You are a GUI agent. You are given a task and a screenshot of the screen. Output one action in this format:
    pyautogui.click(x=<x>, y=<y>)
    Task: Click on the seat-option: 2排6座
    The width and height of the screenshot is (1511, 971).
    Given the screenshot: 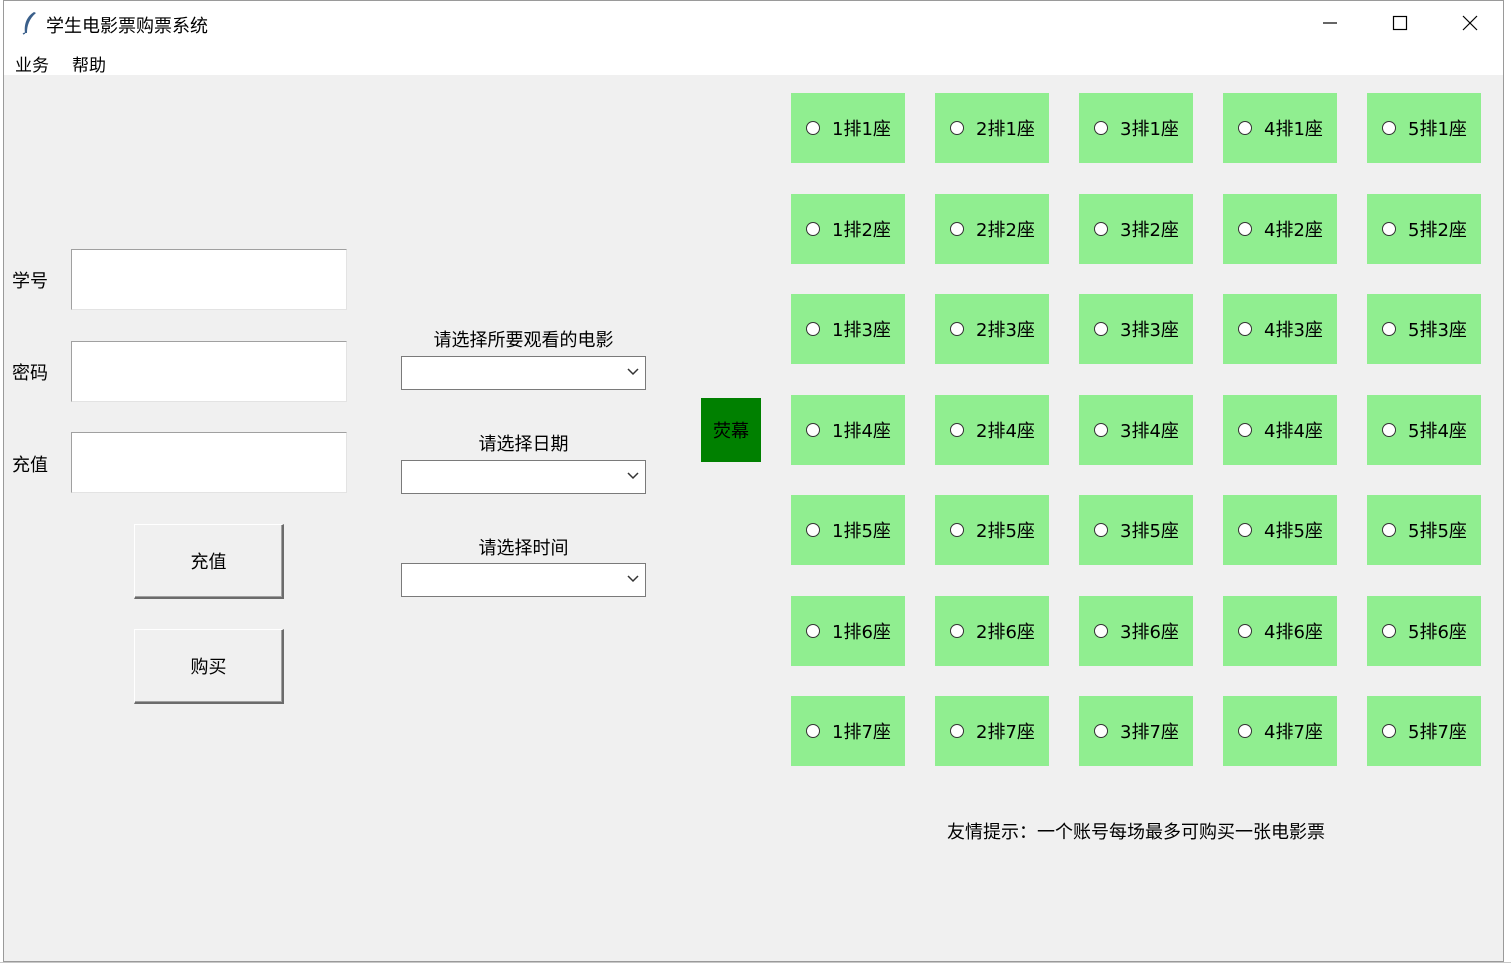 What is the action you would take?
    pyautogui.click(x=992, y=631)
    